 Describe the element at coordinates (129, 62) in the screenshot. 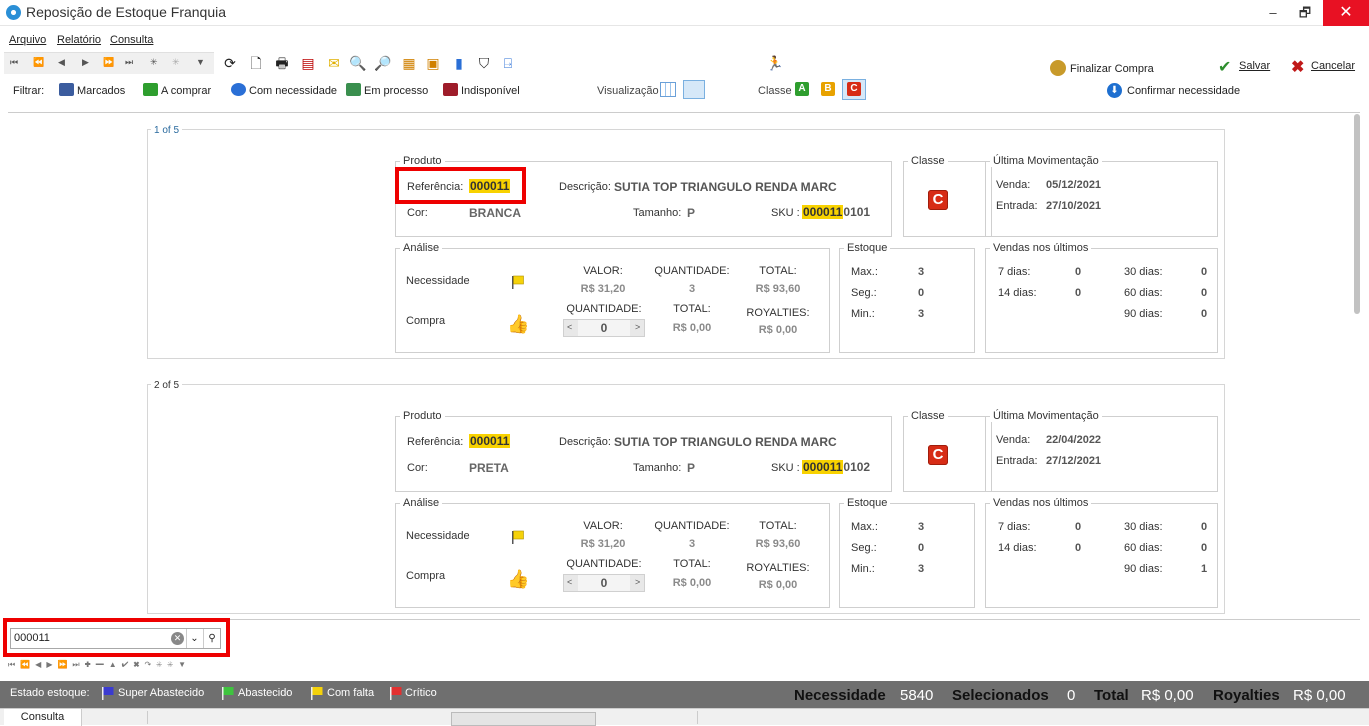

I see `last-record-icon: ⏭` at that location.